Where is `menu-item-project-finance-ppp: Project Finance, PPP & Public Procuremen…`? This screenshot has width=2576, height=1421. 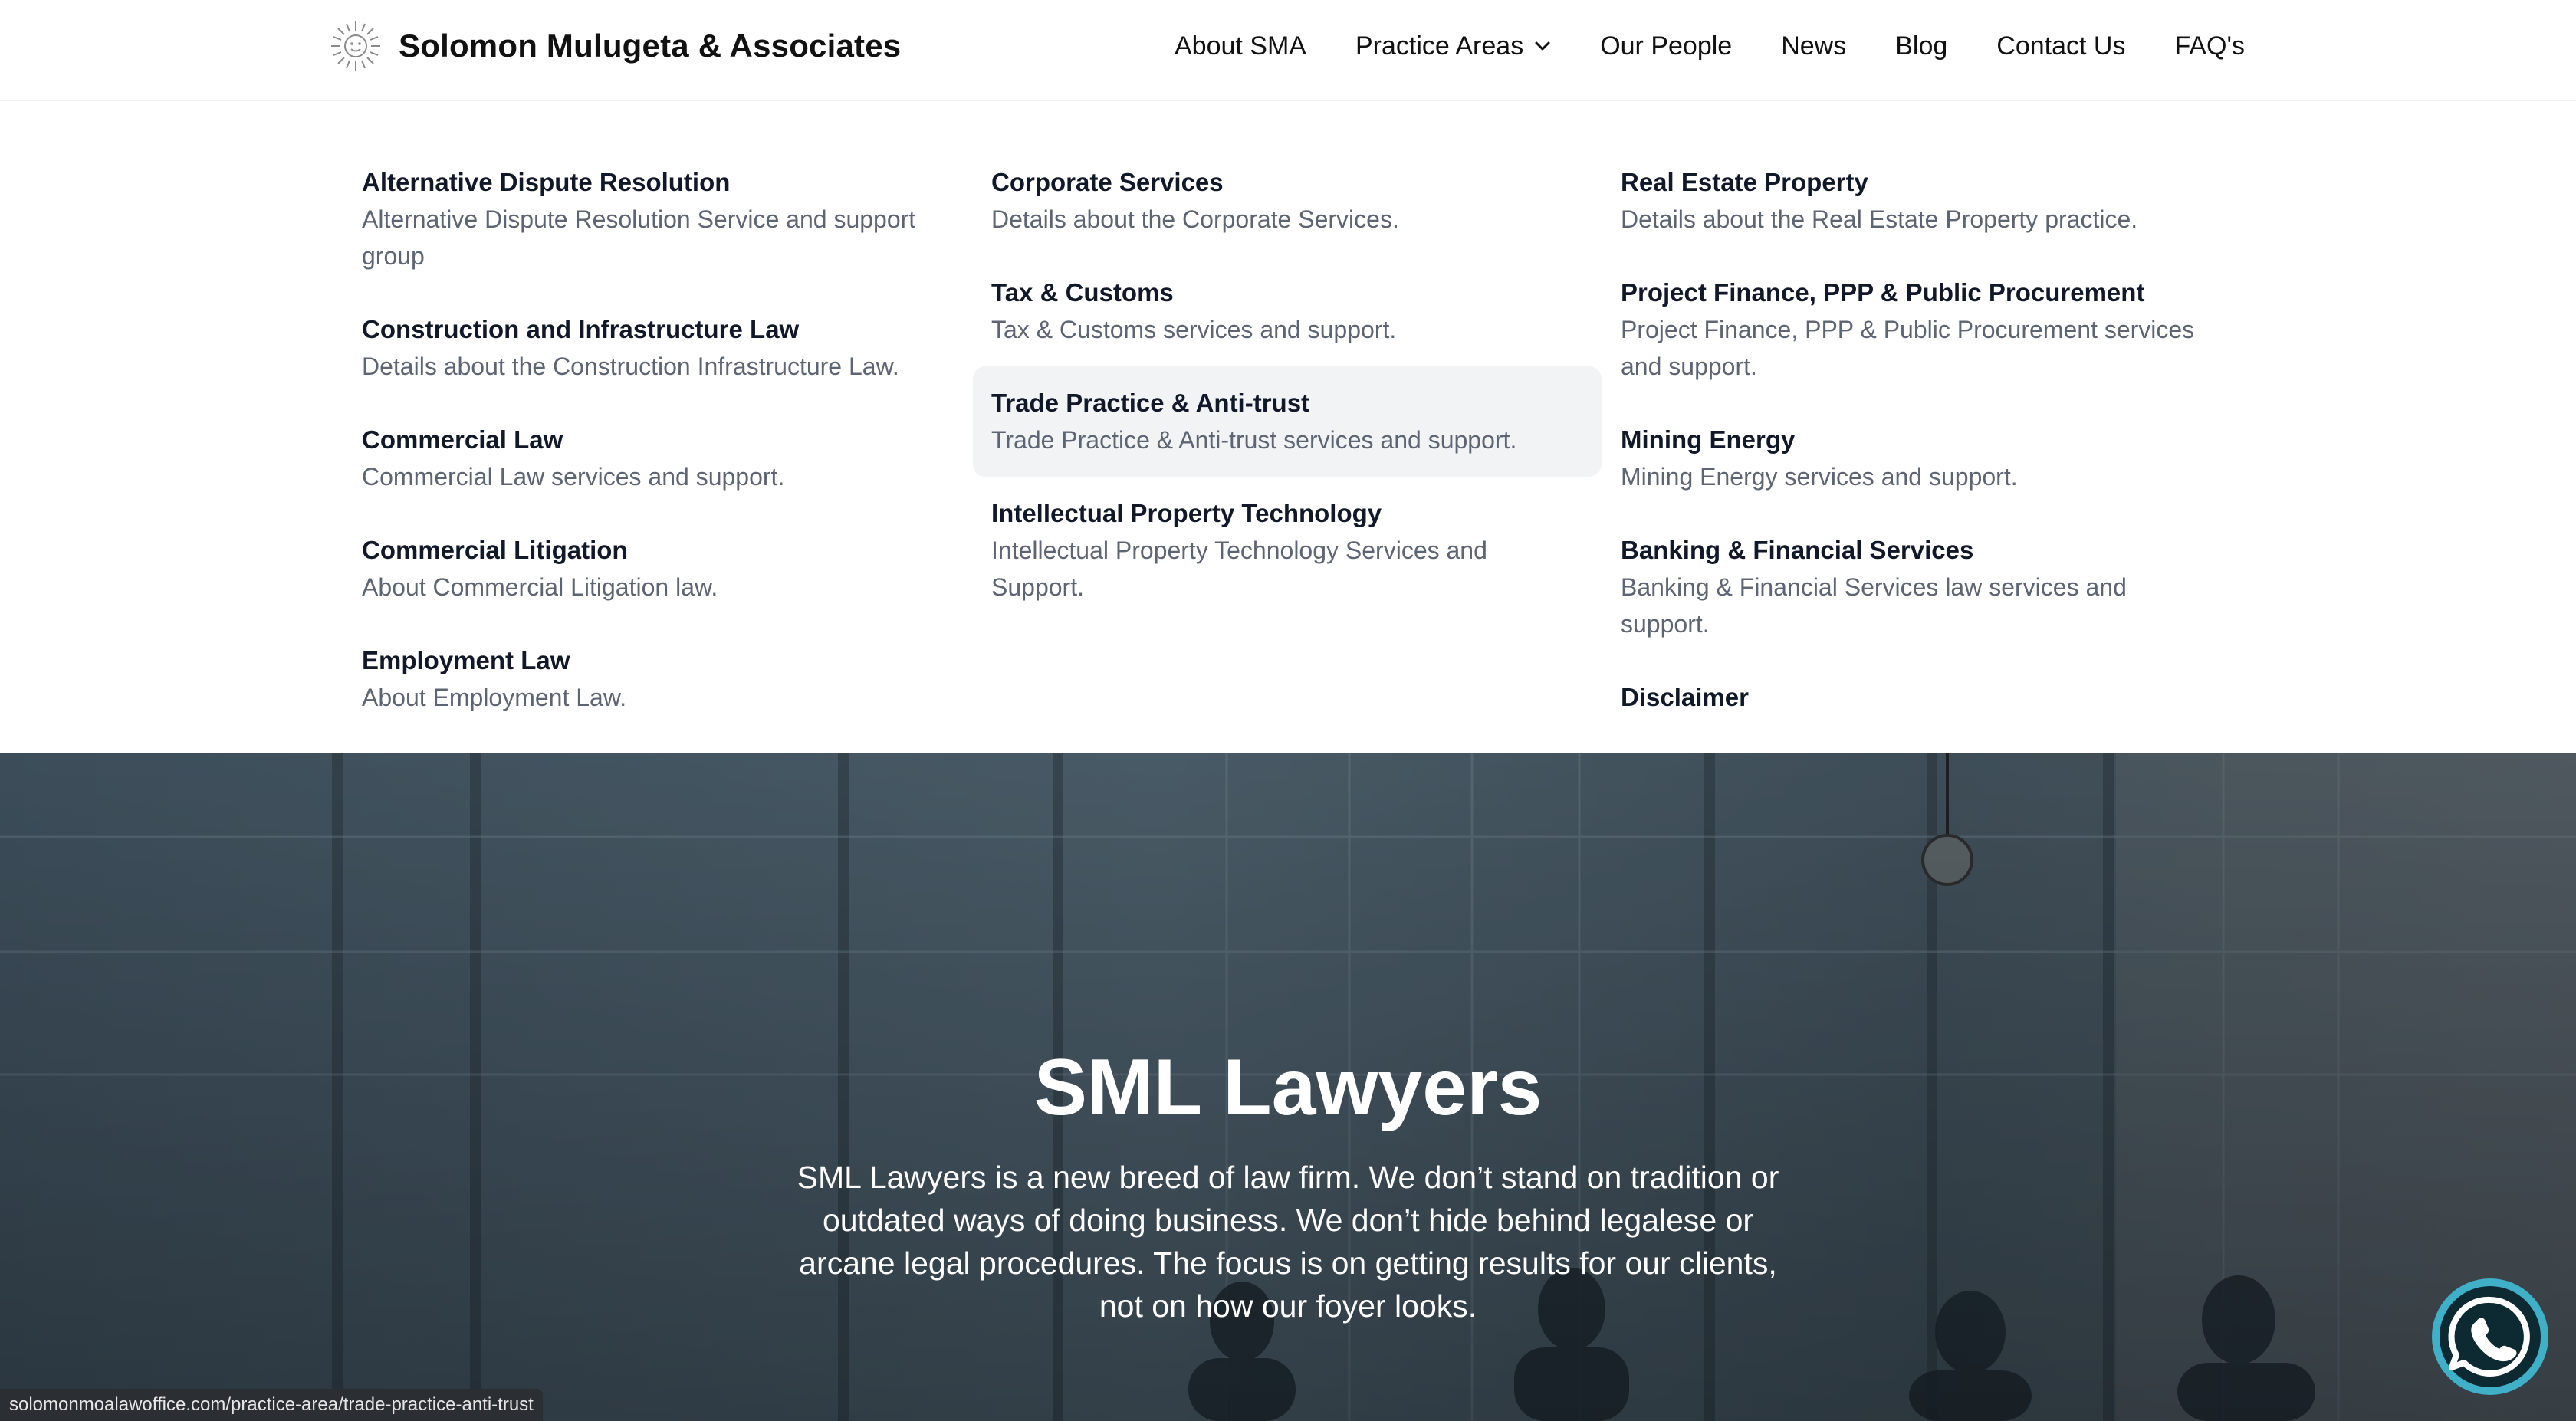 menu-item-project-finance-ppp: Project Finance, PPP & Public Procuremen… is located at coordinates (1916, 329).